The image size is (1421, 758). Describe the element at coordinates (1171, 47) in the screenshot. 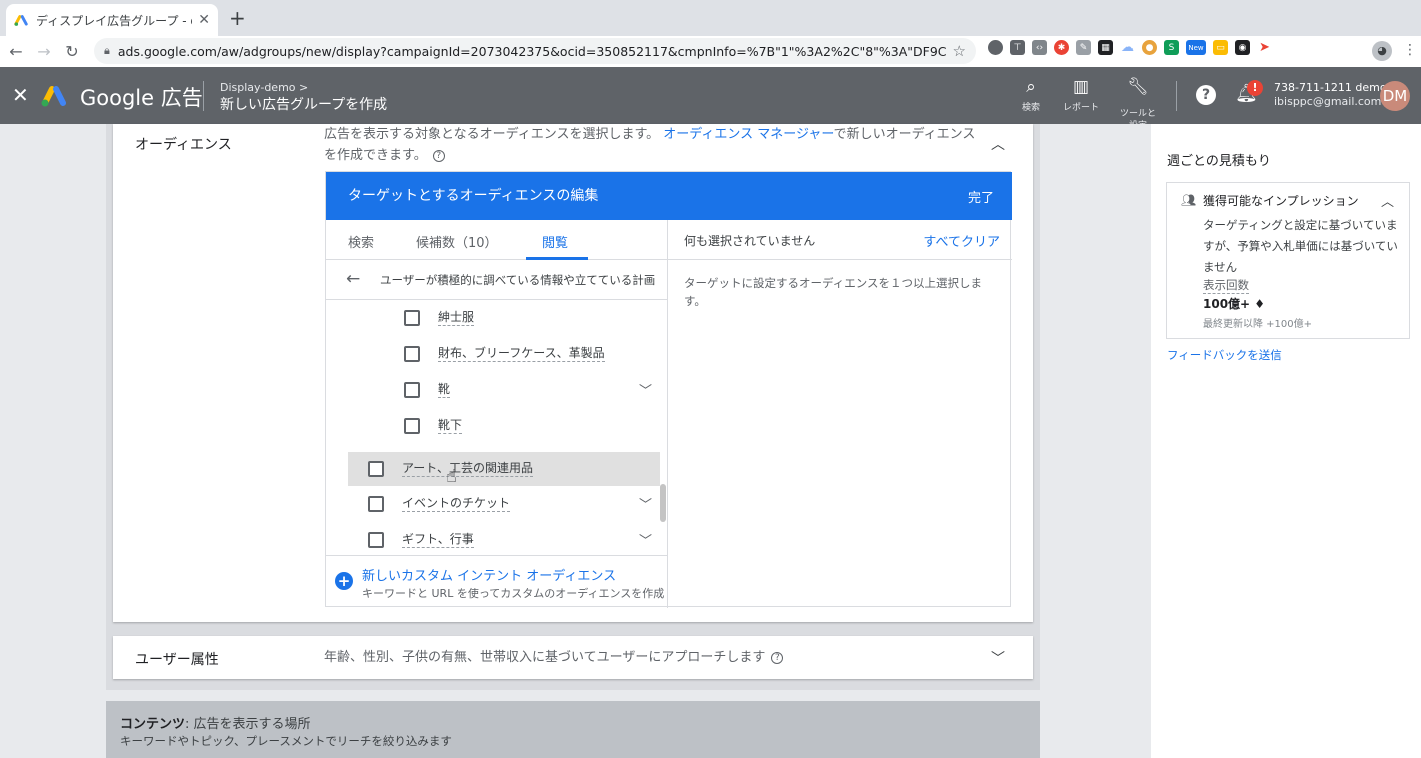

I see `extension-s-icon: S` at that location.